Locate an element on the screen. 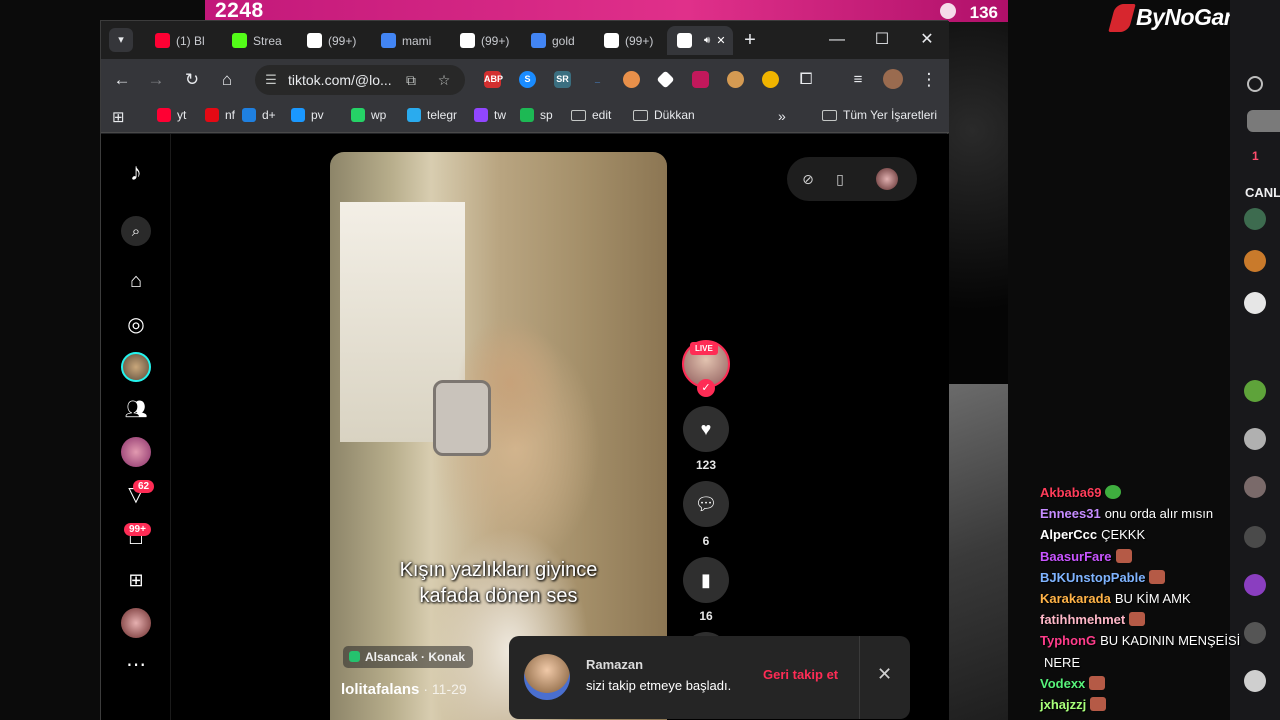 This screenshot has width=1280, height=720. search-icon: ⌕ is located at coordinates (136, 231).